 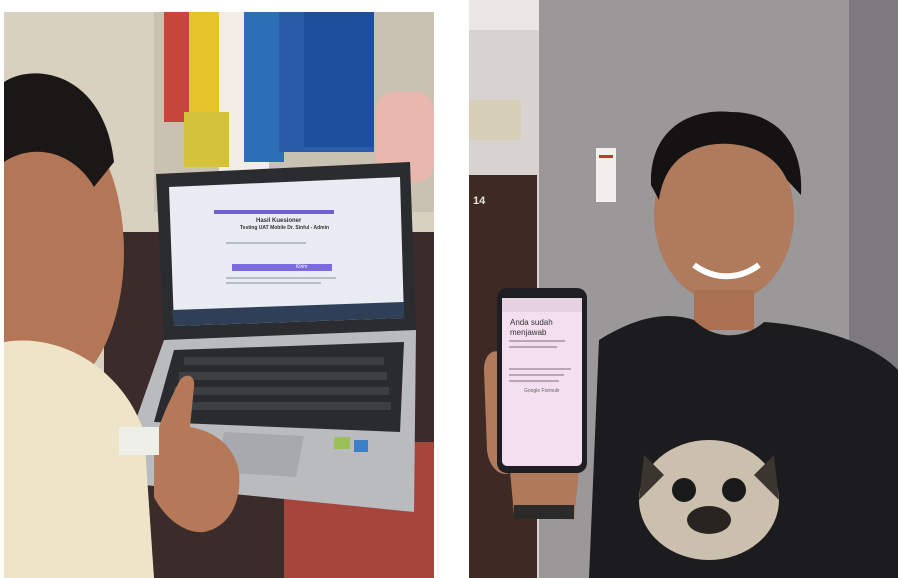 I want to click on form-heading-line1: Hasil Kuesioner, so click(x=279, y=221).